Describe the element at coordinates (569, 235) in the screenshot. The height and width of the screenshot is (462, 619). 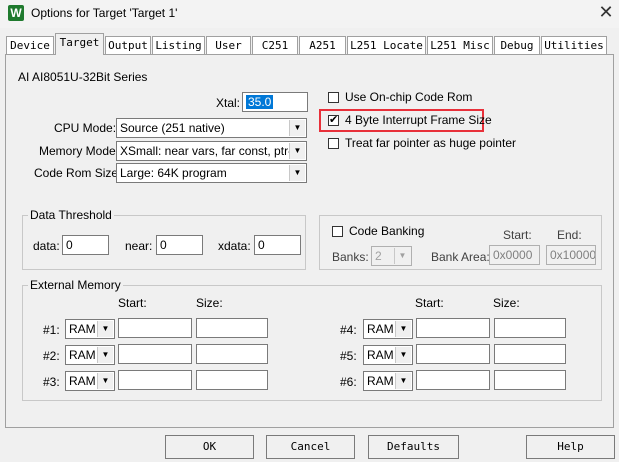
I see `bank-end-label: End:` at that location.